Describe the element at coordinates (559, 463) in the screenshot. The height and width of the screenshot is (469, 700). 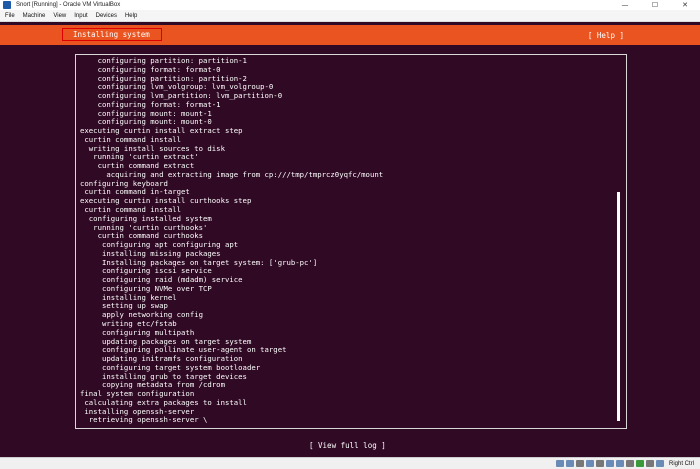
I see `hard-disk-icon` at that location.